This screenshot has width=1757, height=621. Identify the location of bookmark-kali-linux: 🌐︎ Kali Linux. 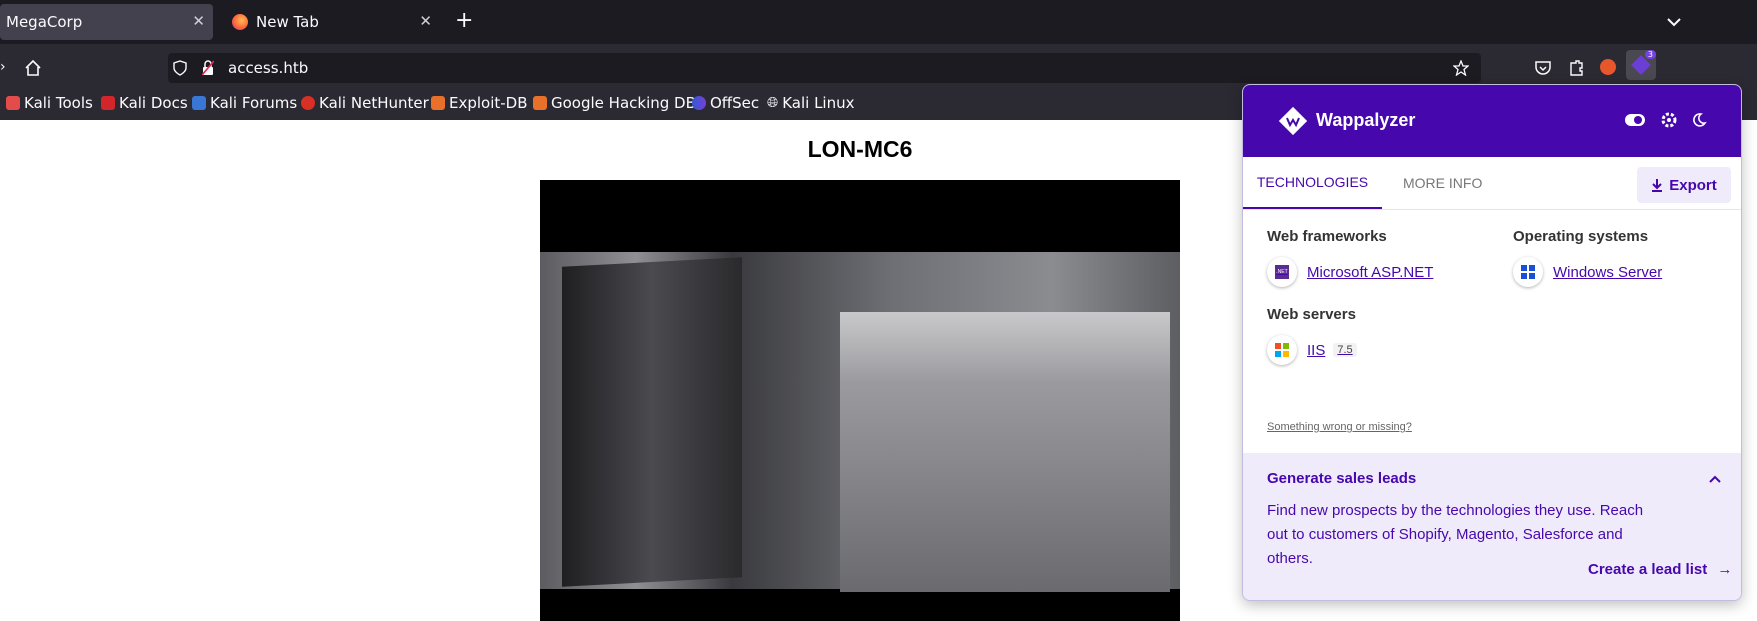
(811, 103).